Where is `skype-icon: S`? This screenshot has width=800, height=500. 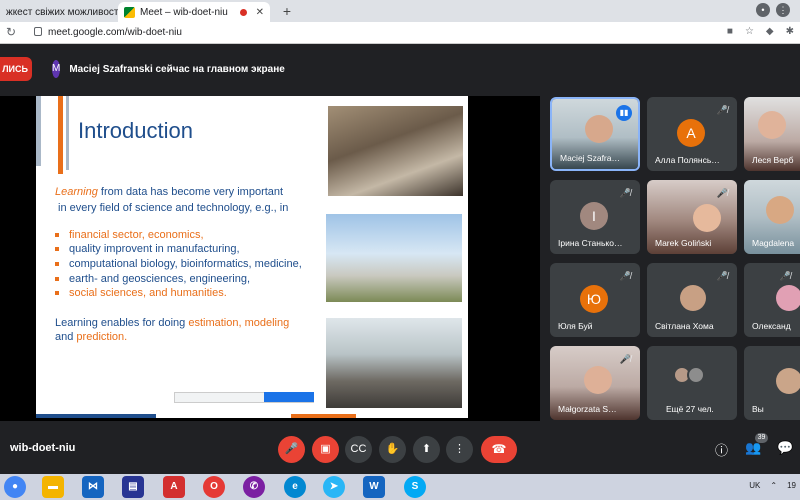
skype-icon: S is located at coordinates (415, 487).